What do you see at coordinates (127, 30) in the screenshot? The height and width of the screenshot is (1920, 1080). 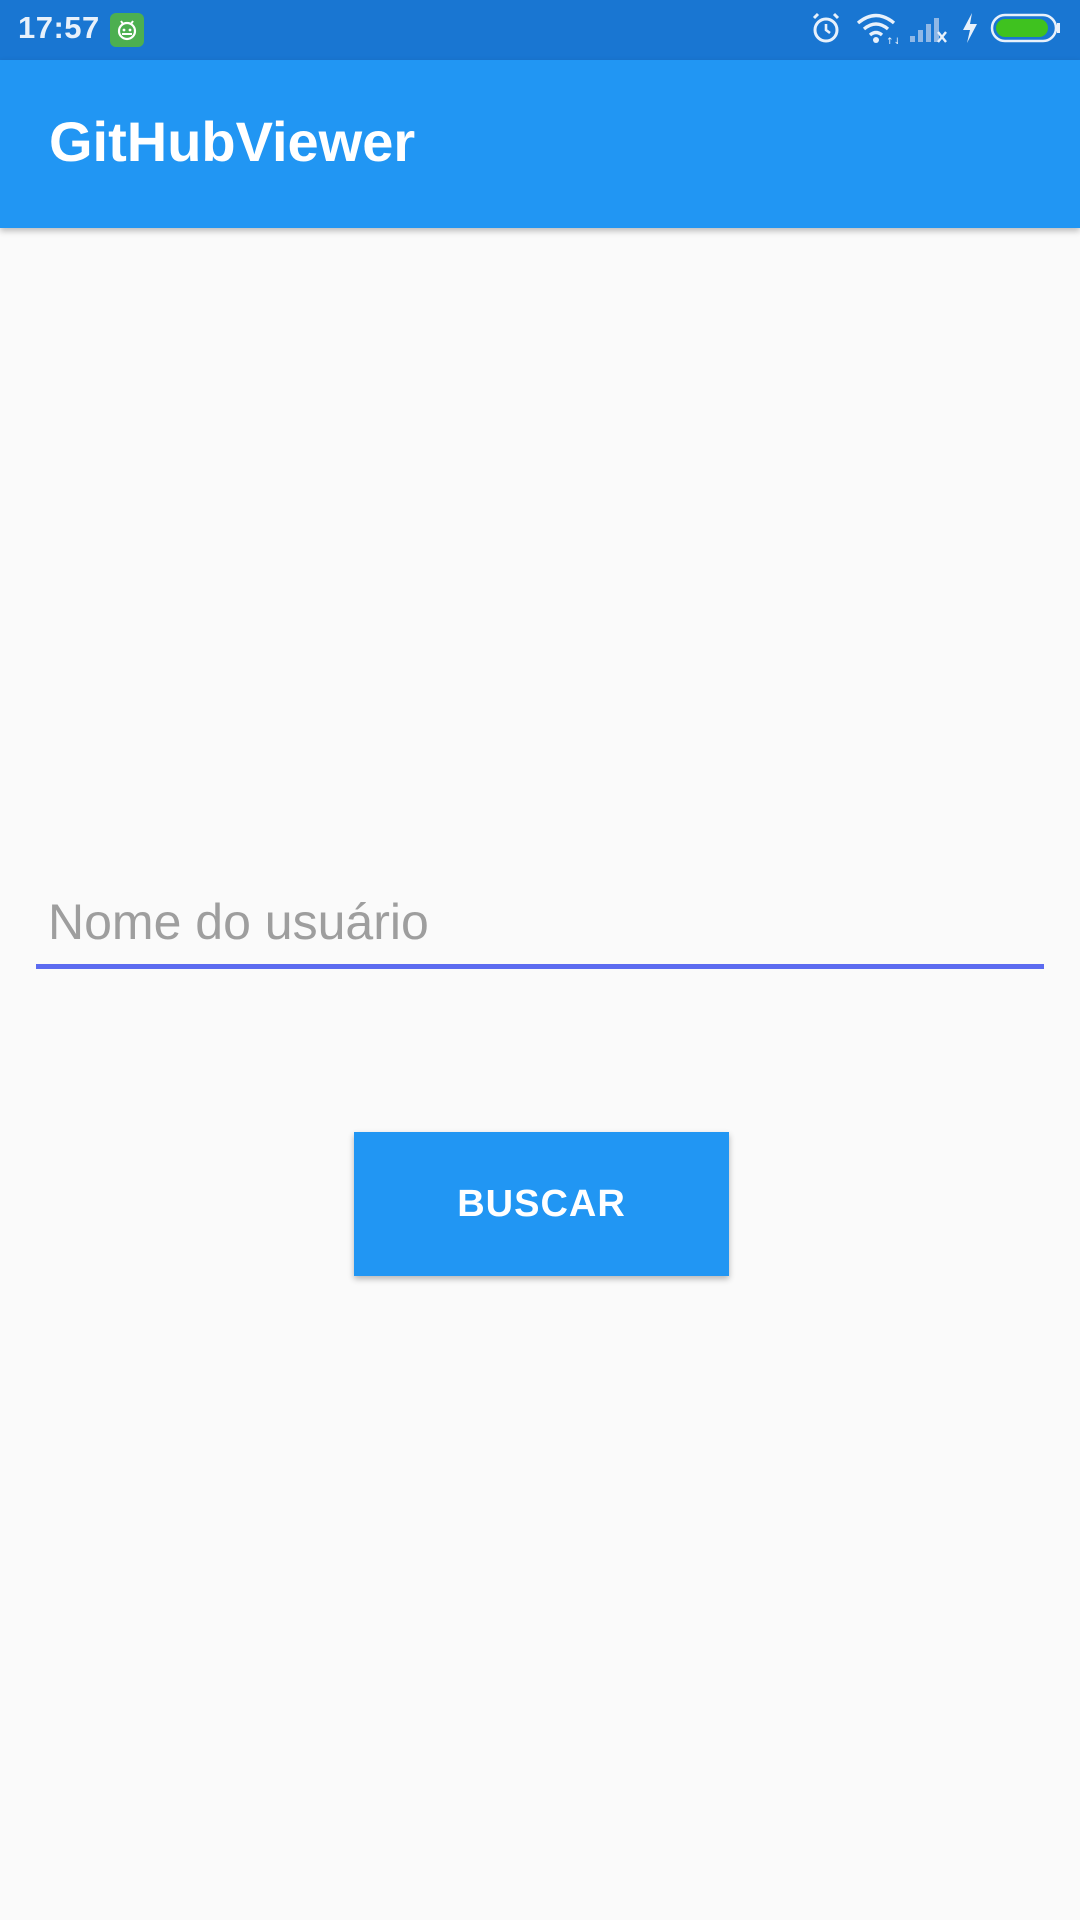 I see `android-app-icon` at bounding box center [127, 30].